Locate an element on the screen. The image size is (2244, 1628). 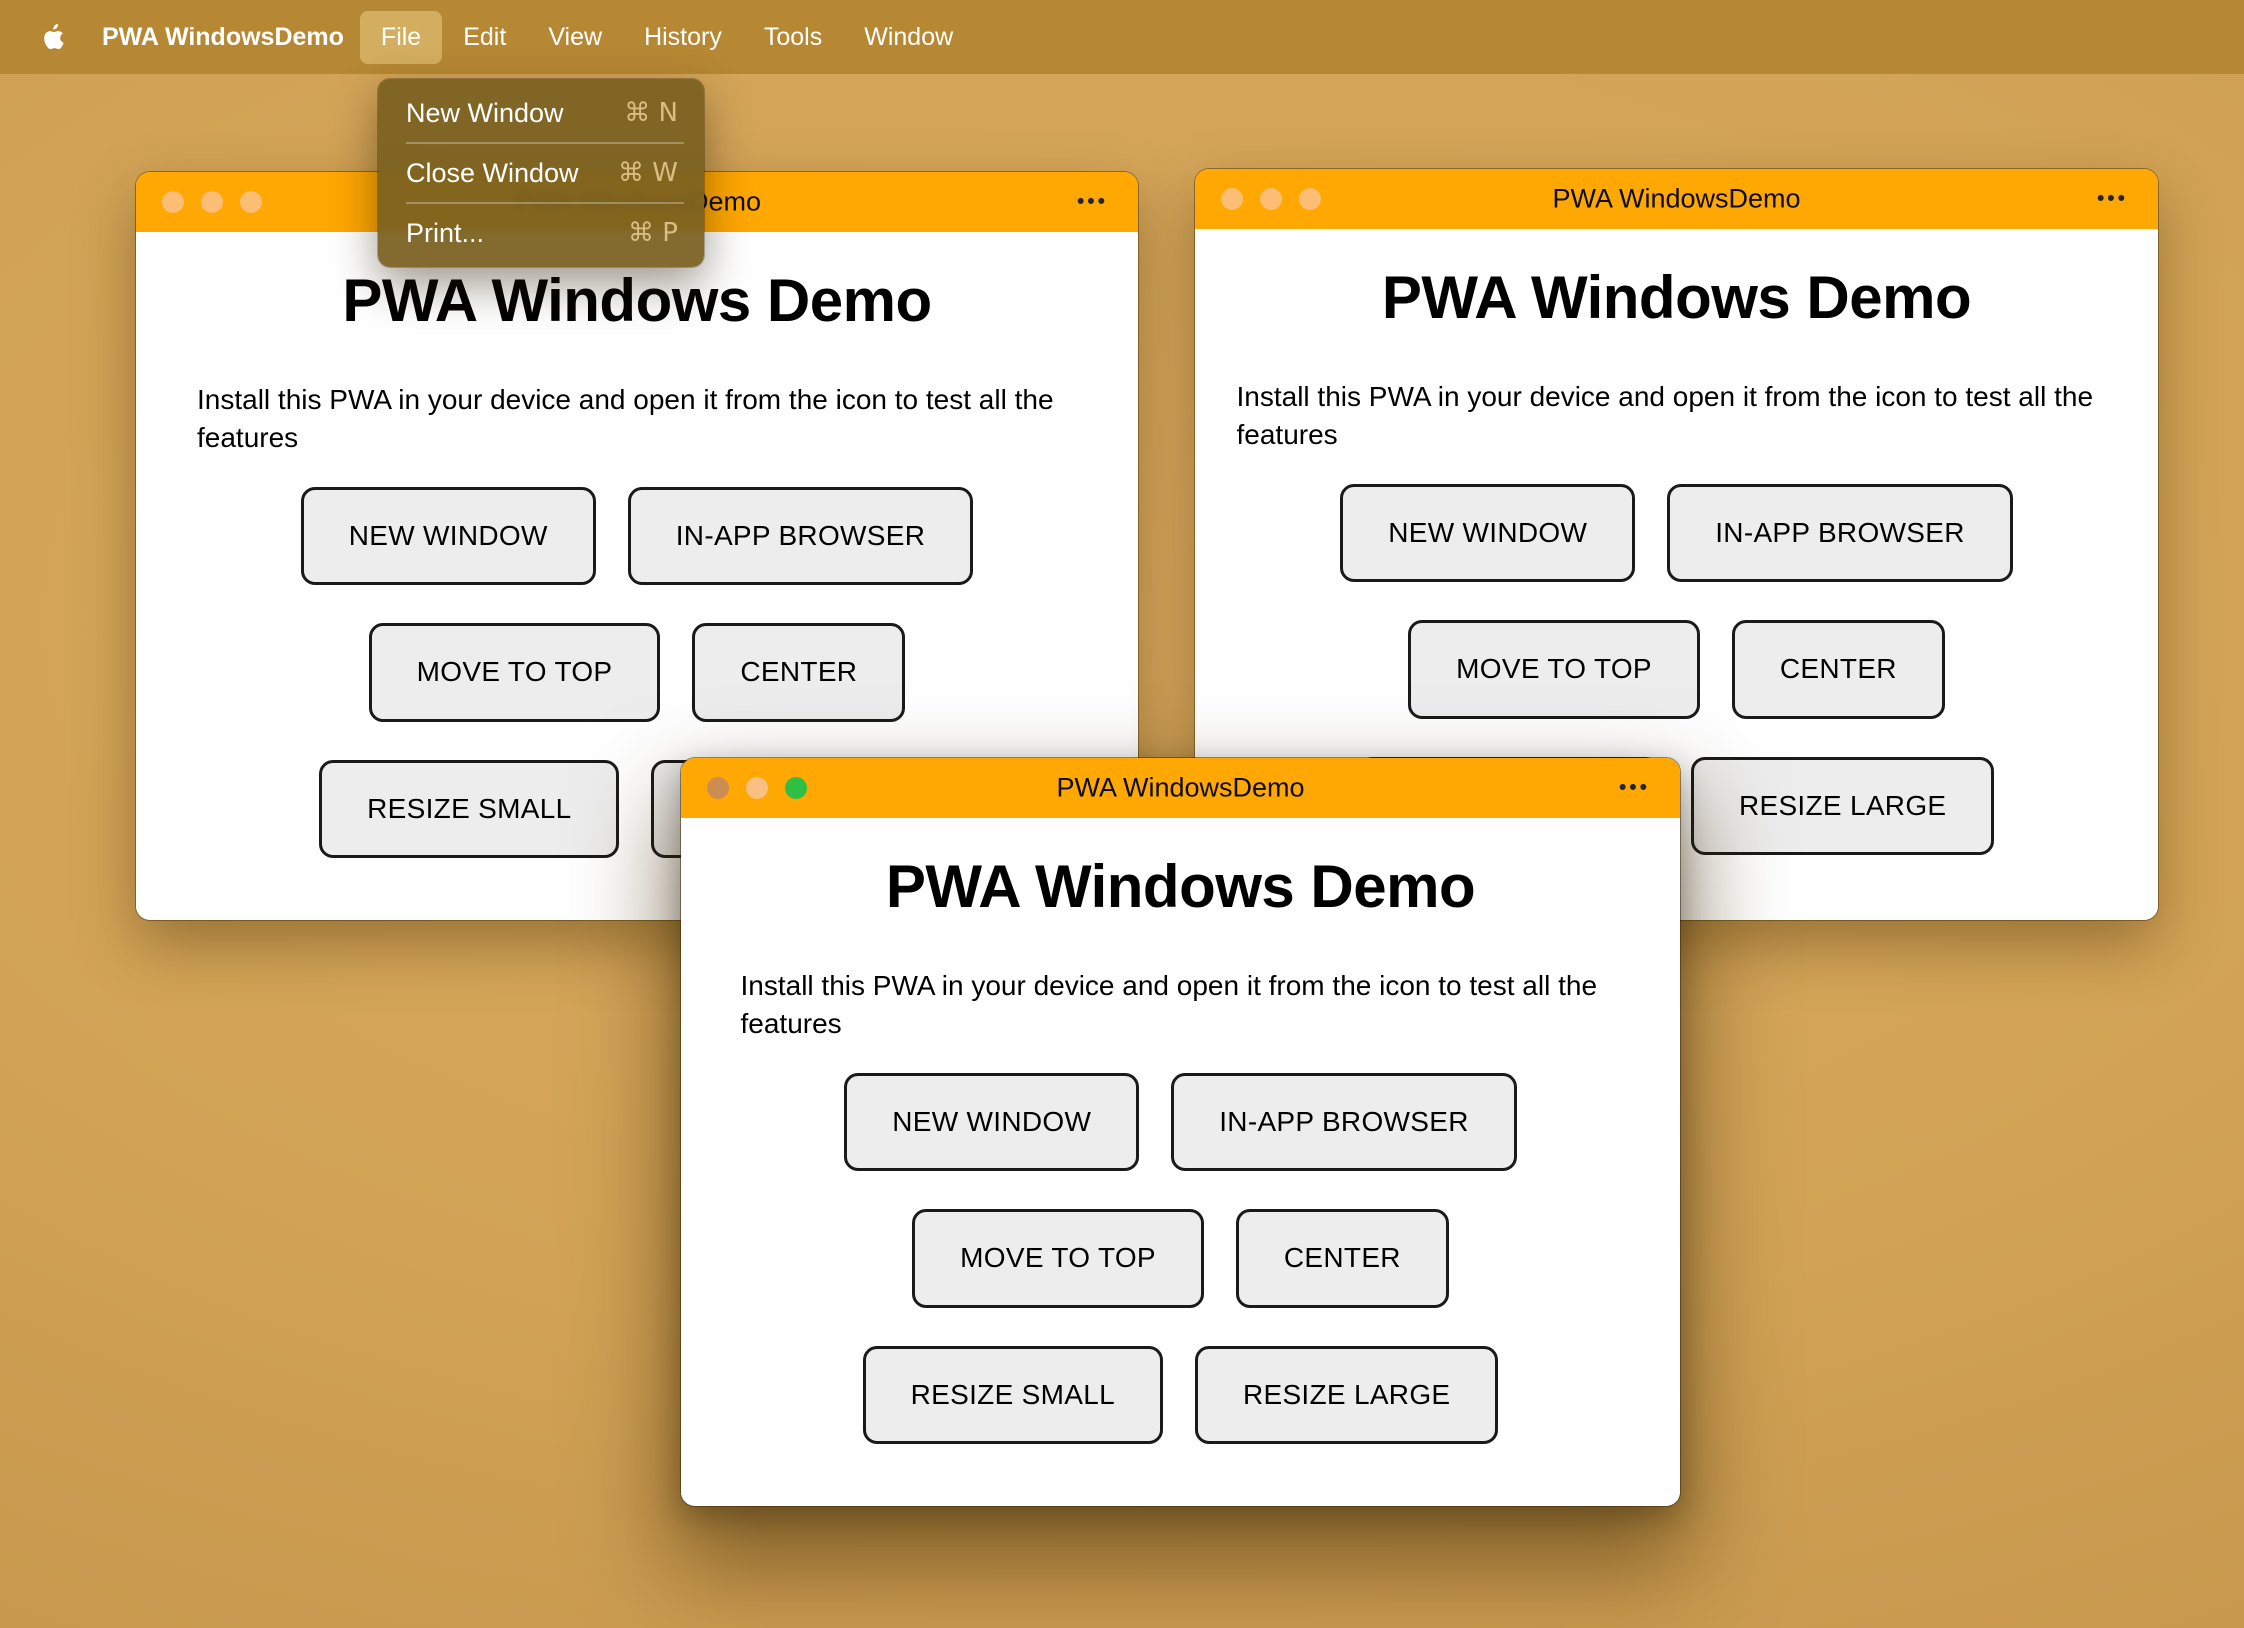
file-menu-item-close-window: Close Window ⌘ W is located at coordinates (541, 173).